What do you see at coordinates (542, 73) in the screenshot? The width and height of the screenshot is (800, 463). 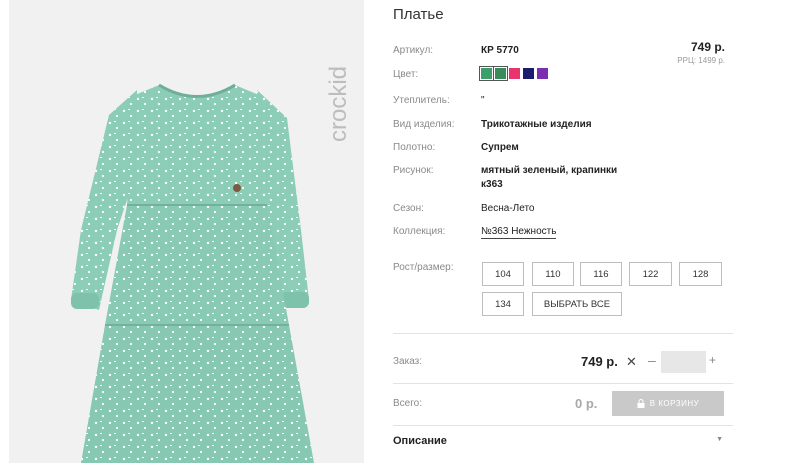 I see `color-swatch-purple` at bounding box center [542, 73].